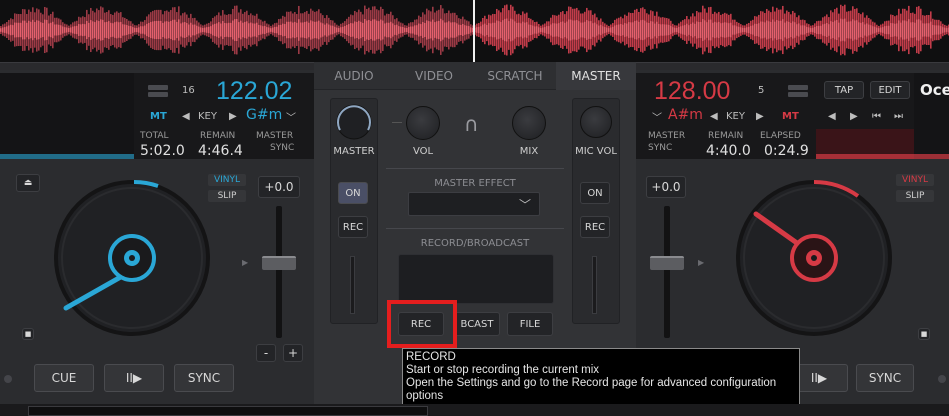 This screenshot has height=416, width=949. Describe the element at coordinates (657, 116) in the screenshot. I see `right-key-dropdown-icon: ﹀` at that location.